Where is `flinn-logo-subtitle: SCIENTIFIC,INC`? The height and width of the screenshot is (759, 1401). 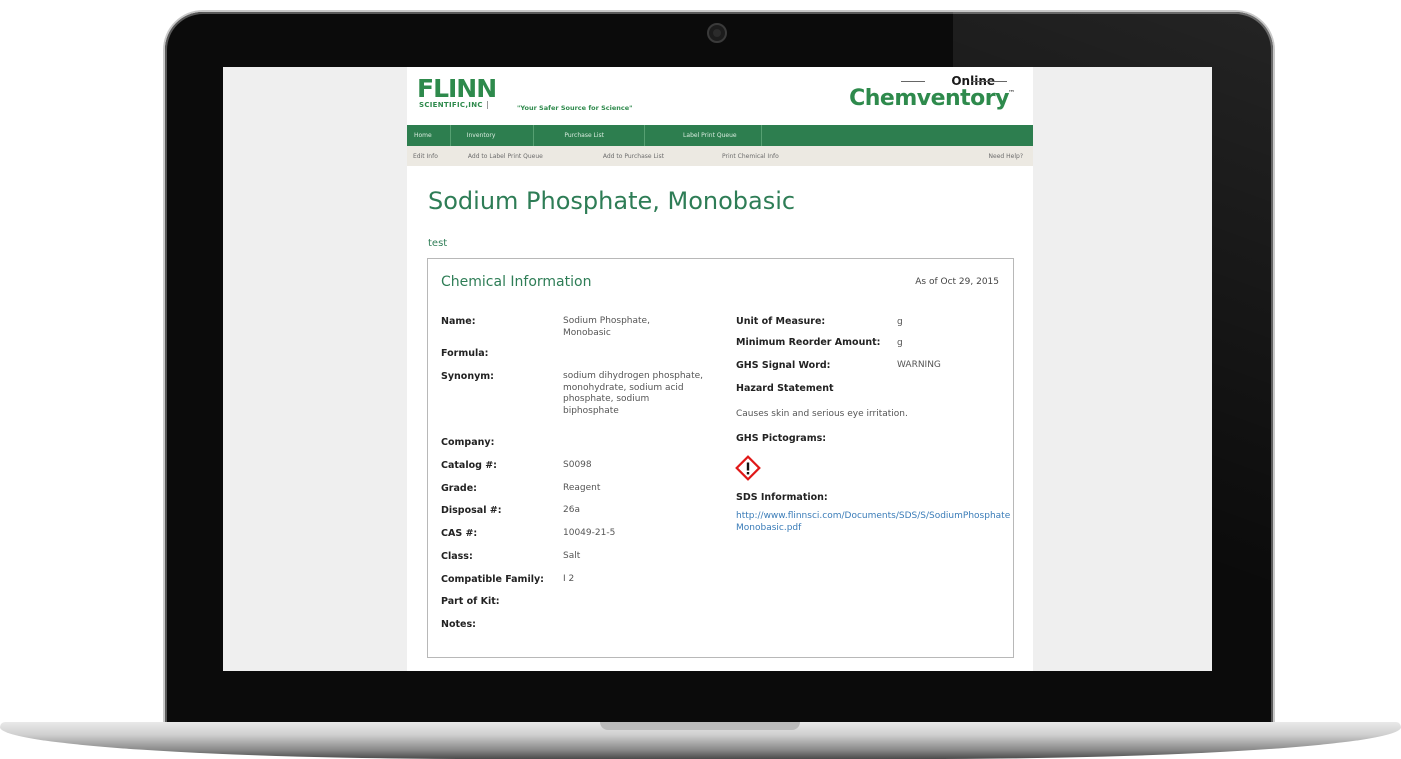
flinn-logo-subtitle: SCIENTIFIC,INC is located at coordinates (453, 105).